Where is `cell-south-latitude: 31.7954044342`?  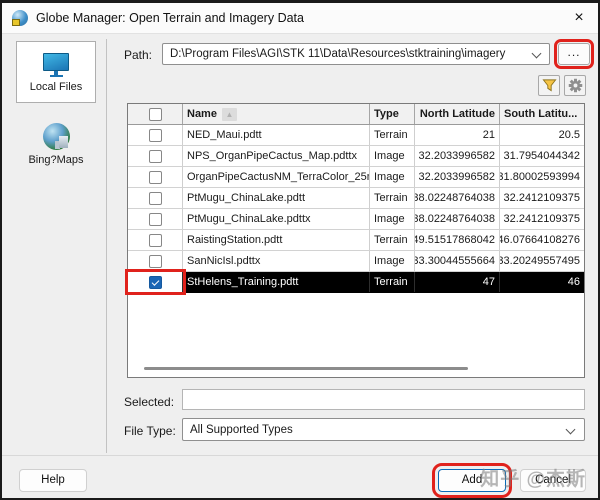
cell-south-latitude: 31.7954044342 is located at coordinates (542, 156).